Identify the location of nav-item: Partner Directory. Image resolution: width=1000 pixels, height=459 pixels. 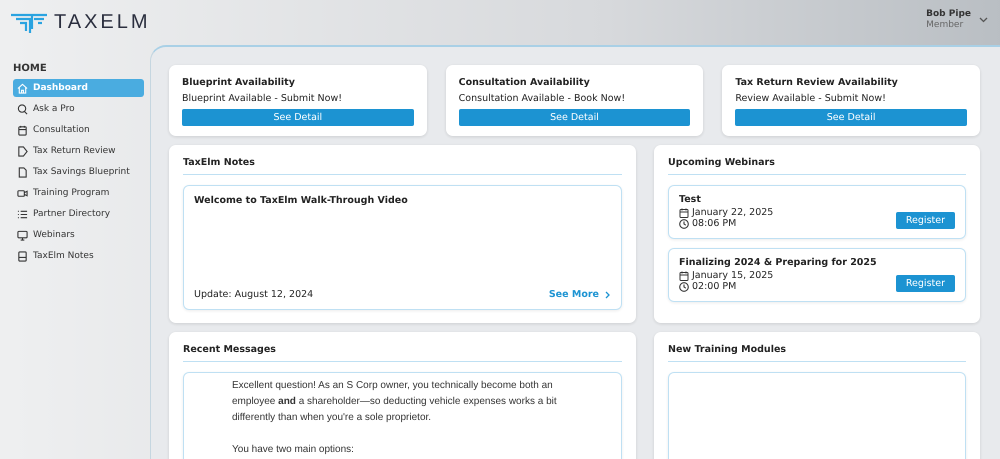
(78, 214).